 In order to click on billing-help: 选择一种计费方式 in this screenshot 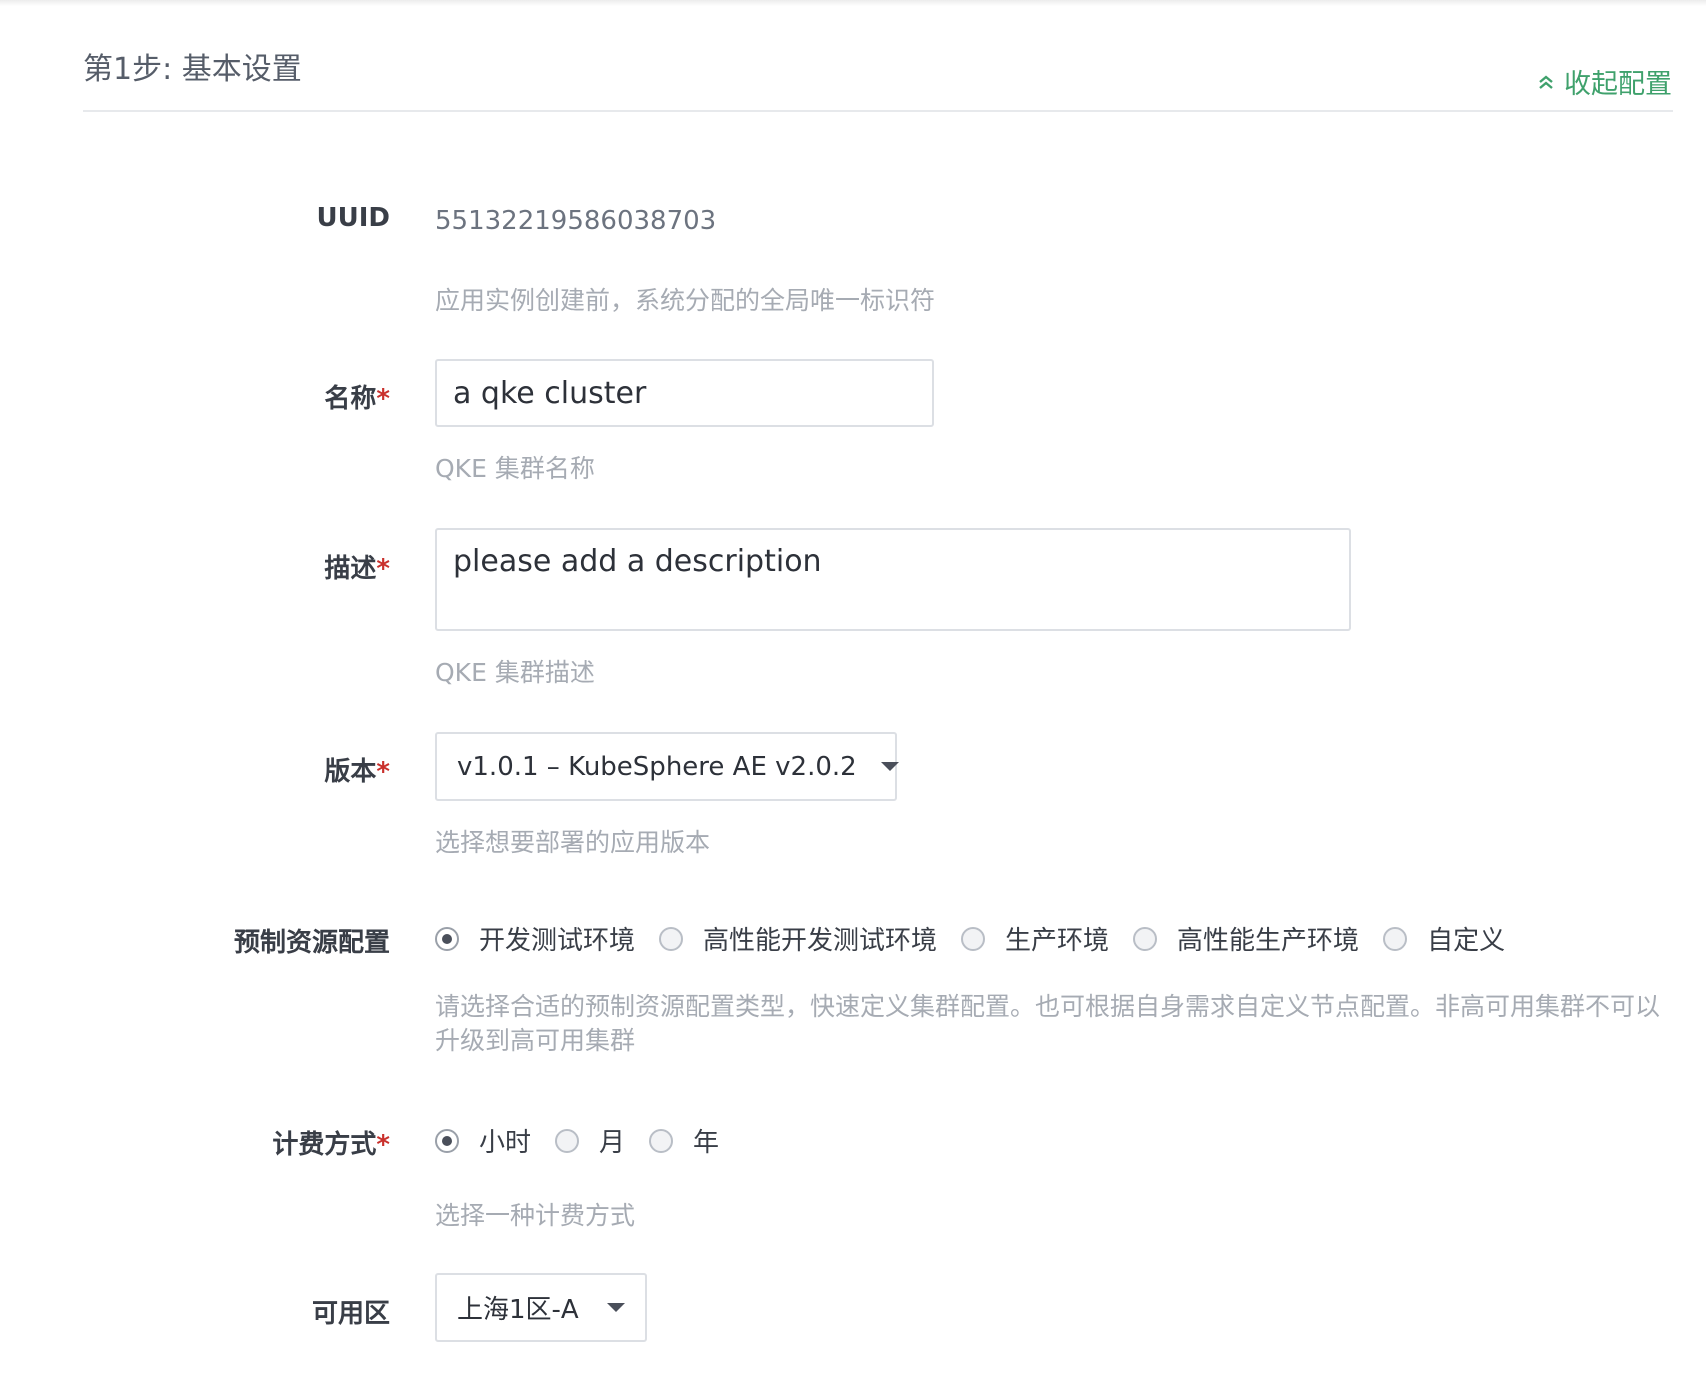, I will do `click(535, 1215)`.